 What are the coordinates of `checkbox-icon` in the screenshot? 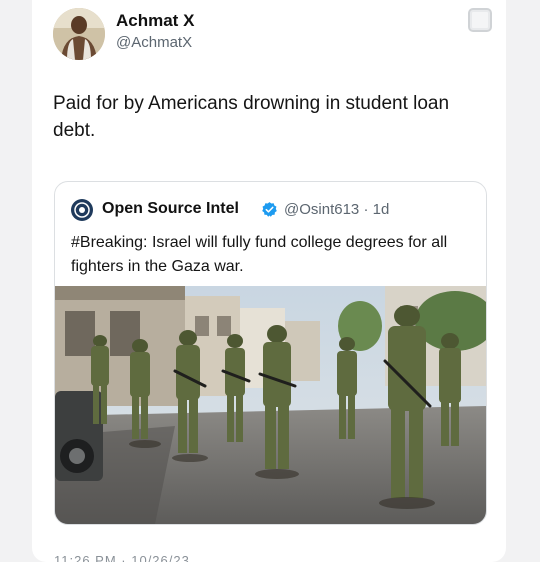 It's located at (480, 20).